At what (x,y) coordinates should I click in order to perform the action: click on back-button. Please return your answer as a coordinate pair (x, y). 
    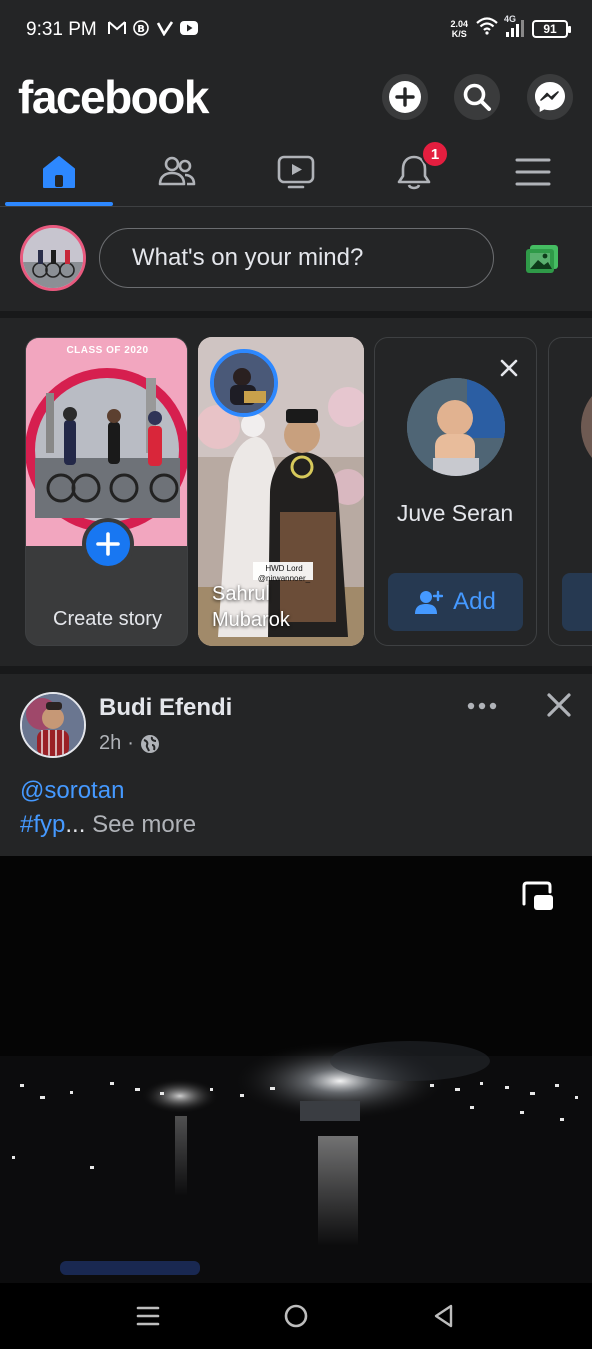
    Looking at the image, I should click on (443, 1316).